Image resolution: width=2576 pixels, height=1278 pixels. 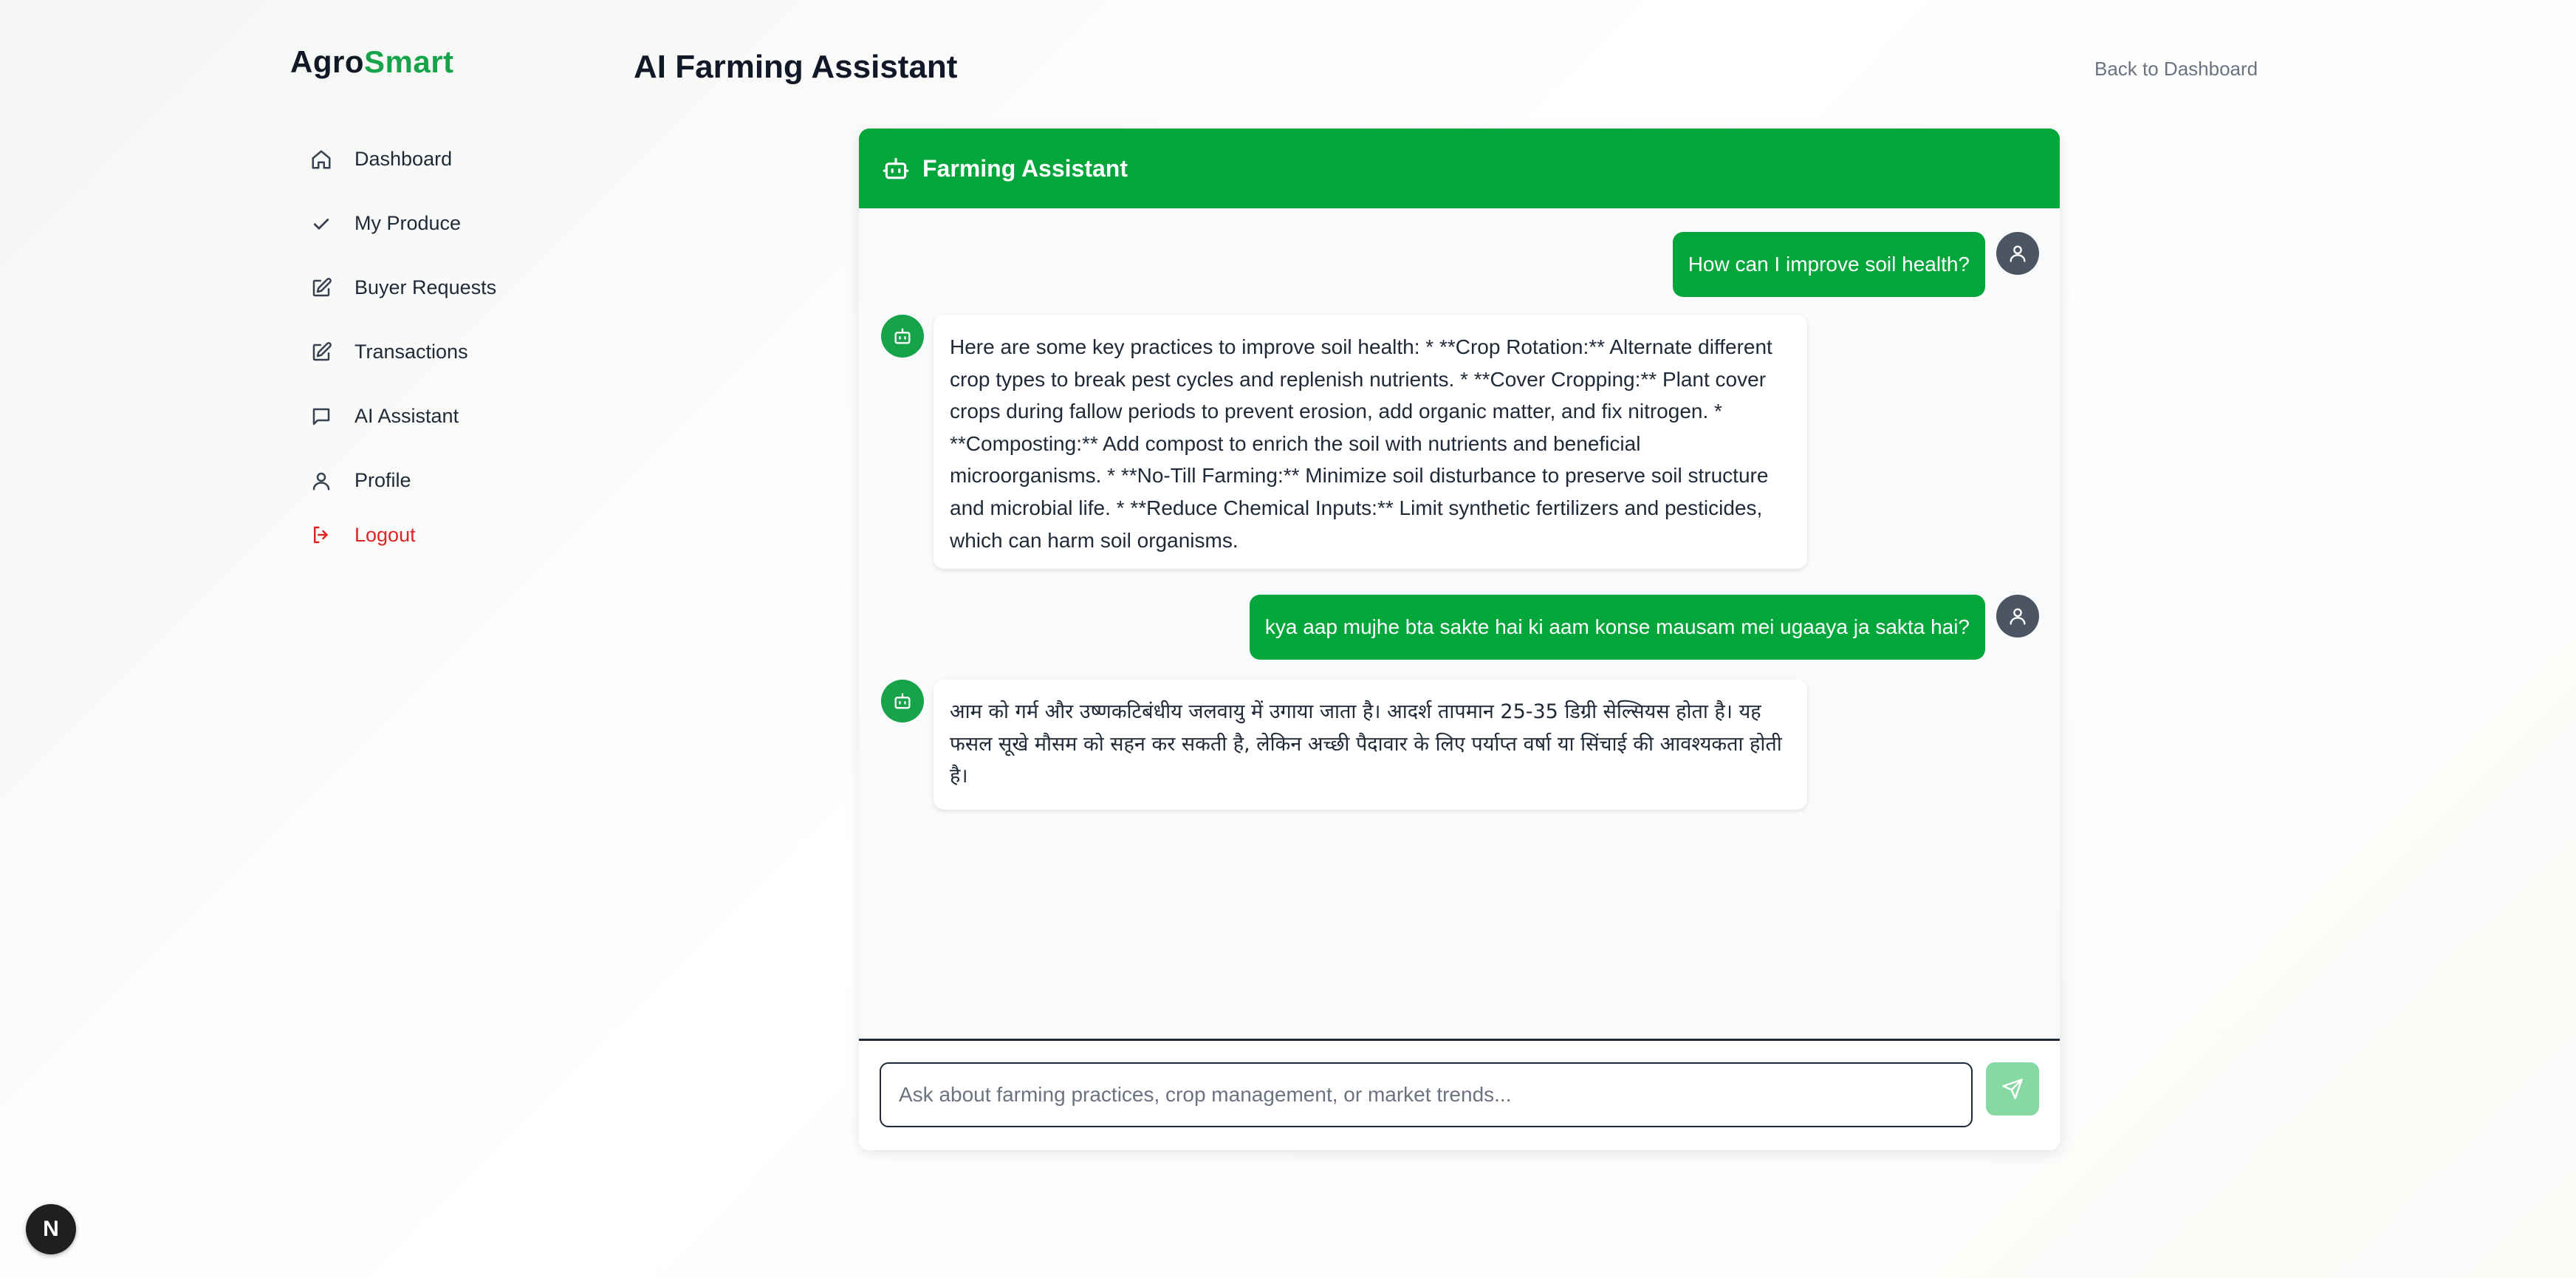 I want to click on check-icon, so click(x=321, y=223).